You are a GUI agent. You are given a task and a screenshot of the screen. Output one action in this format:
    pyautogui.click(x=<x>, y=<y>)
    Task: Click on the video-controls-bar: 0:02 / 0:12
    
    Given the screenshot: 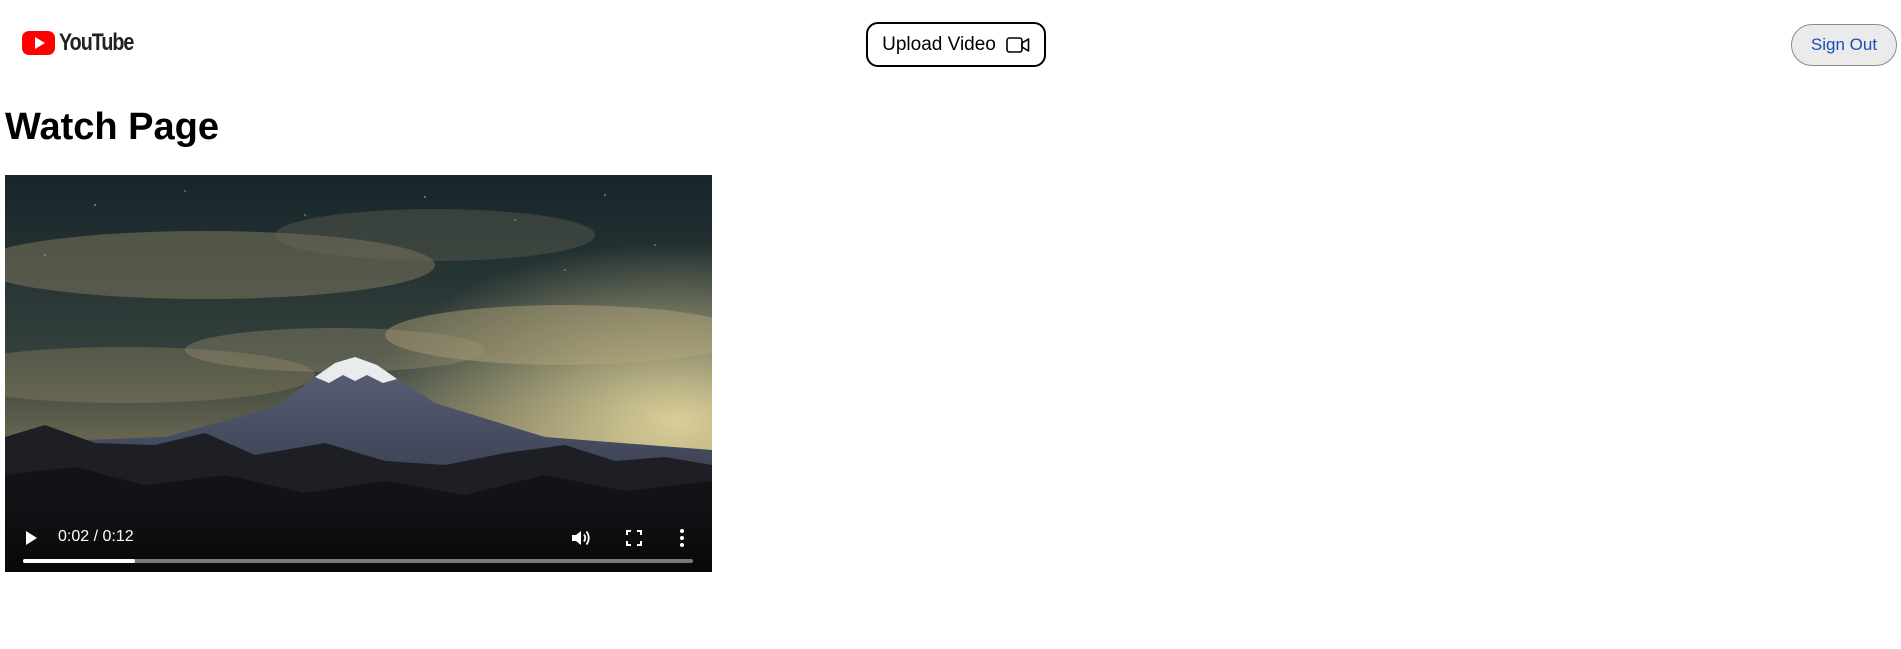 What is the action you would take?
    pyautogui.click(x=358, y=532)
    